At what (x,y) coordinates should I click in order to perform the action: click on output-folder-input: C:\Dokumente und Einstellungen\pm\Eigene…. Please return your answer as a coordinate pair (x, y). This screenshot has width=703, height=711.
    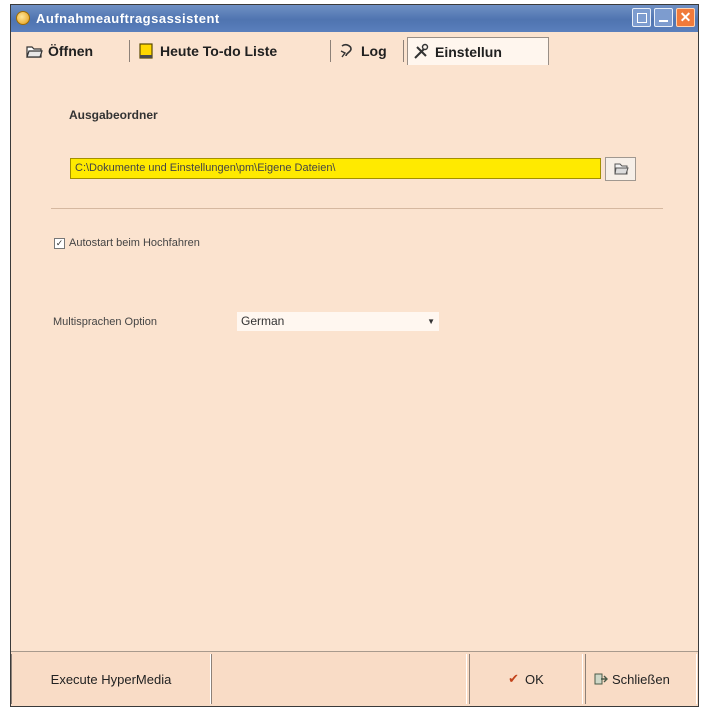
    Looking at the image, I should click on (335, 168).